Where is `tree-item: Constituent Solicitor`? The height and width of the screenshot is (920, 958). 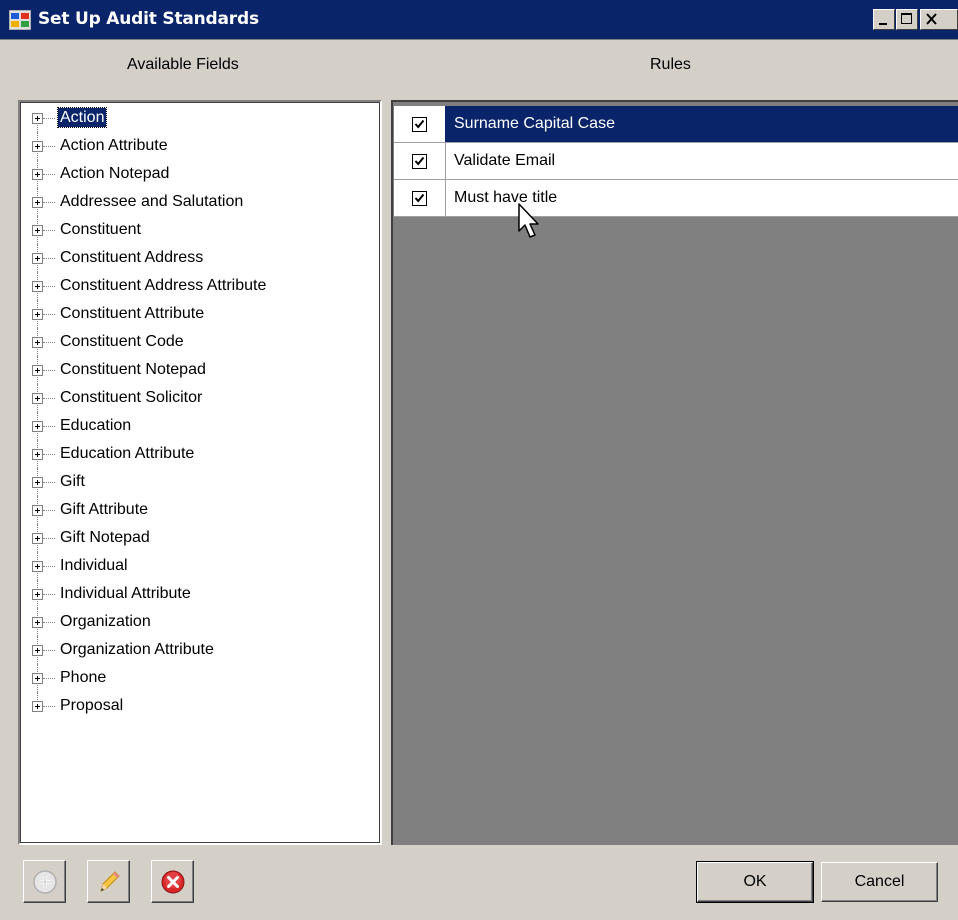
tree-item: Constituent Solicitor is located at coordinates (149, 398).